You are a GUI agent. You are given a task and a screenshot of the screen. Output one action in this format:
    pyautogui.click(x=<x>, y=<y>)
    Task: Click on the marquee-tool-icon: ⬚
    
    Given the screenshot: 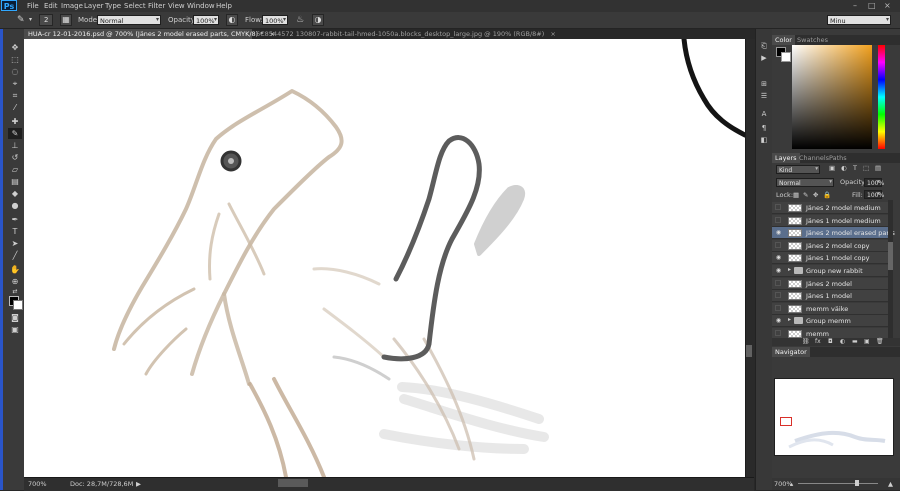 What is the action you would take?
    pyautogui.click(x=15, y=59)
    